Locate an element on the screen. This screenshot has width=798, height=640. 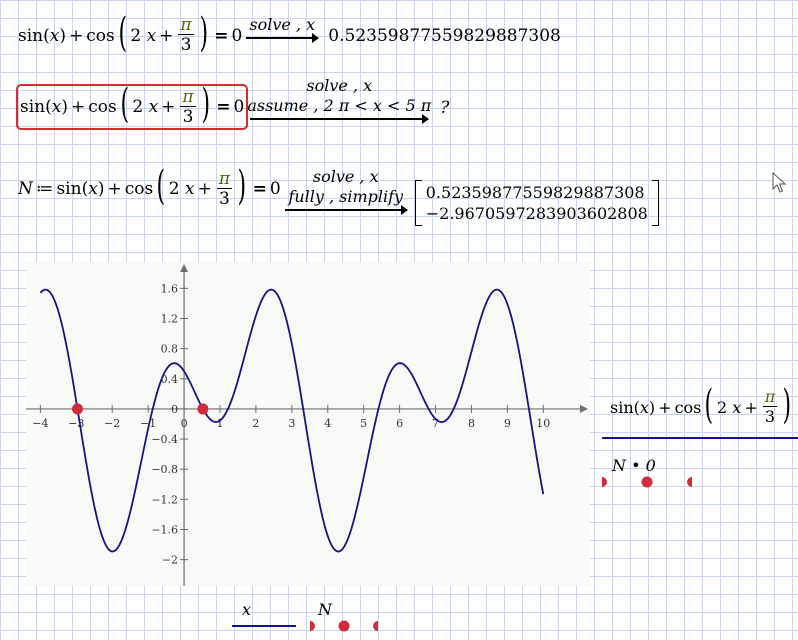
result-vector-item: 0.52359877559829887308 is located at coordinates (535, 192).